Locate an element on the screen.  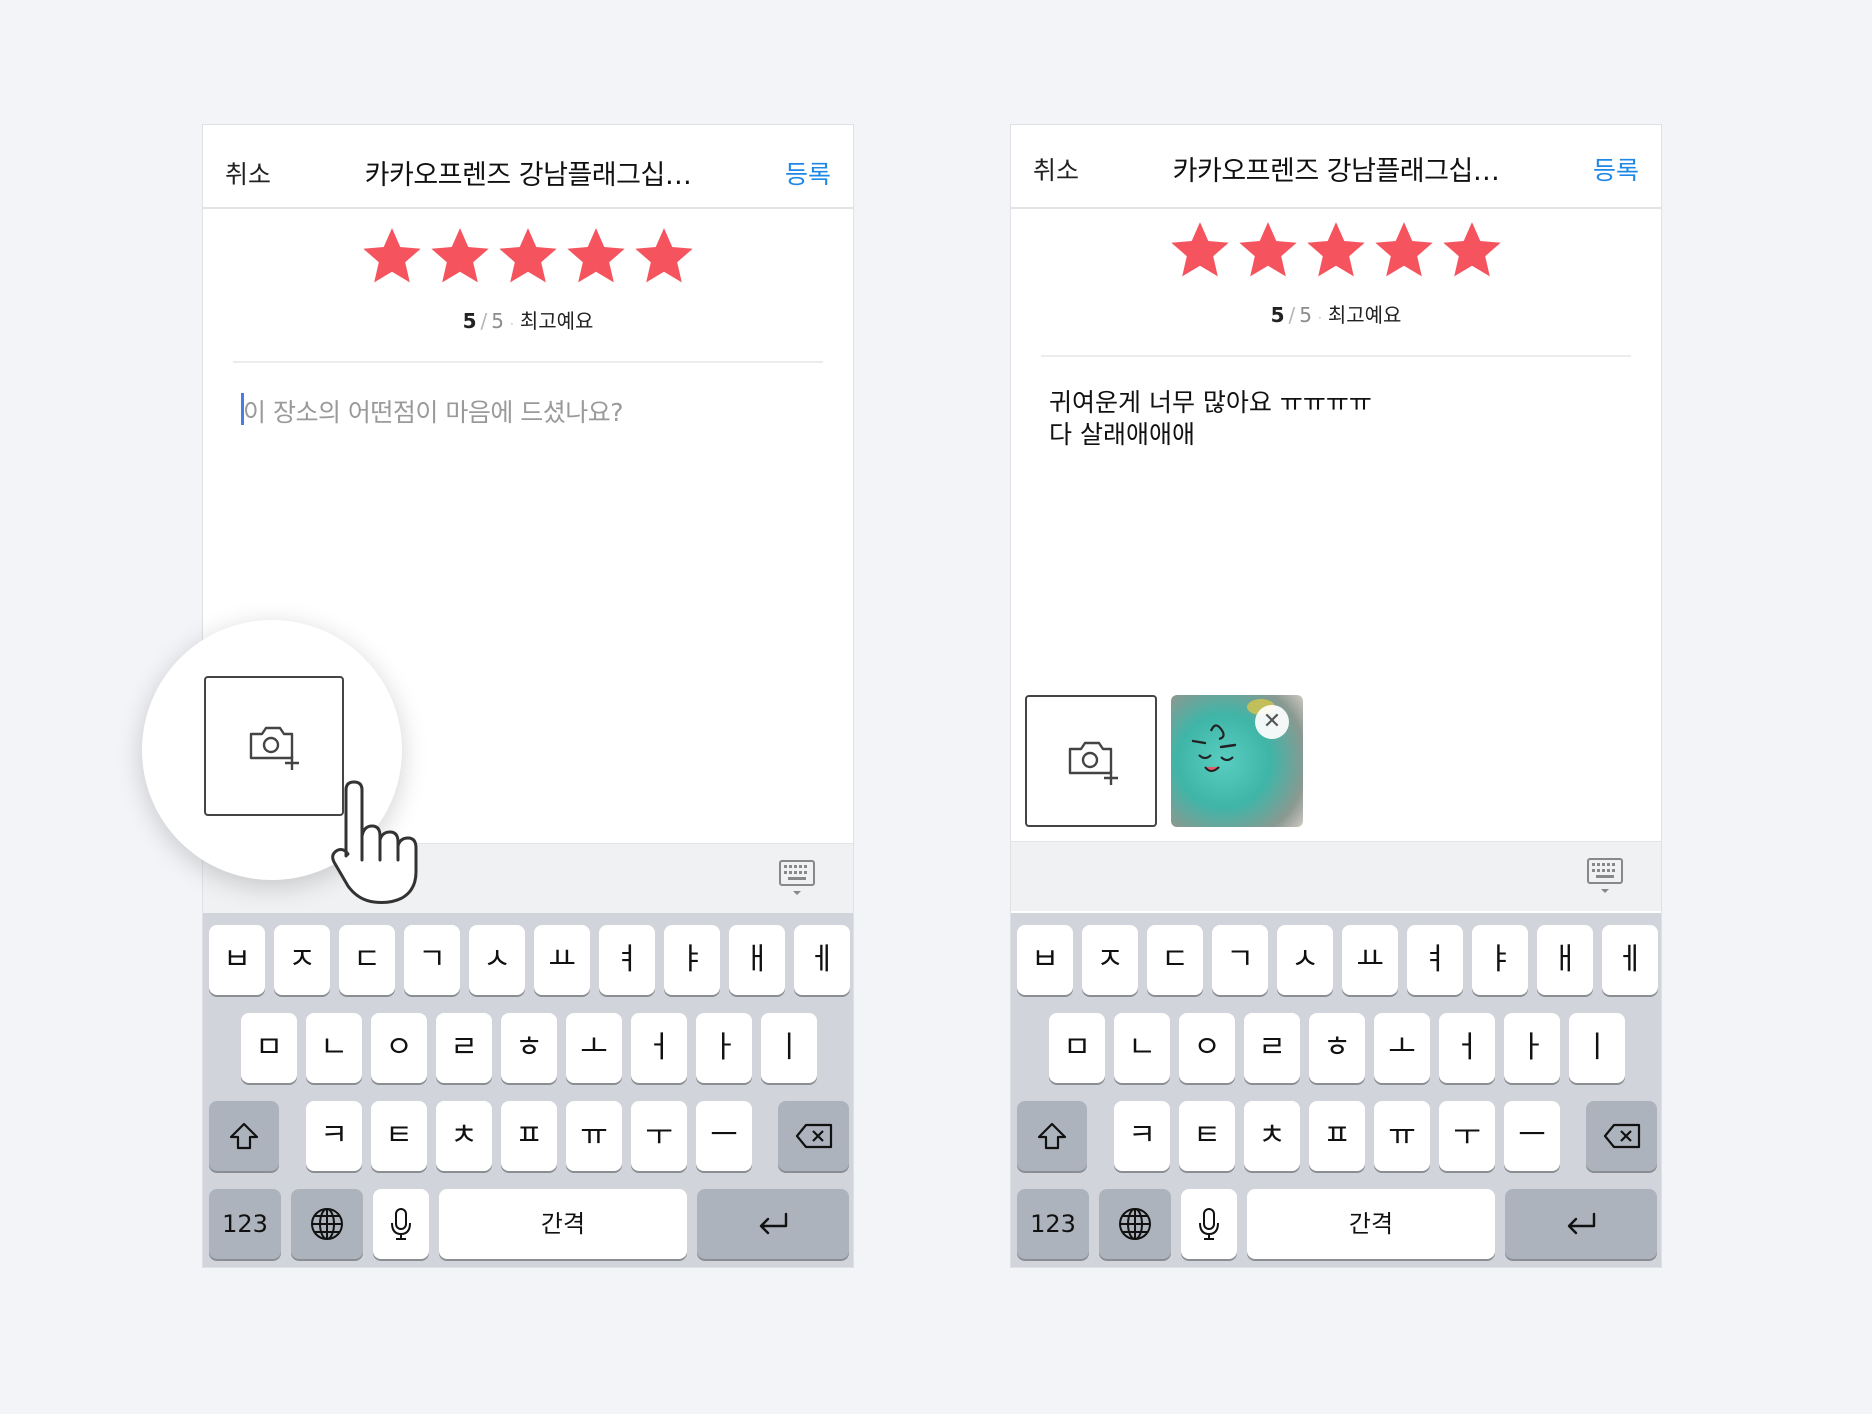
divider is located at coordinates (528, 362).